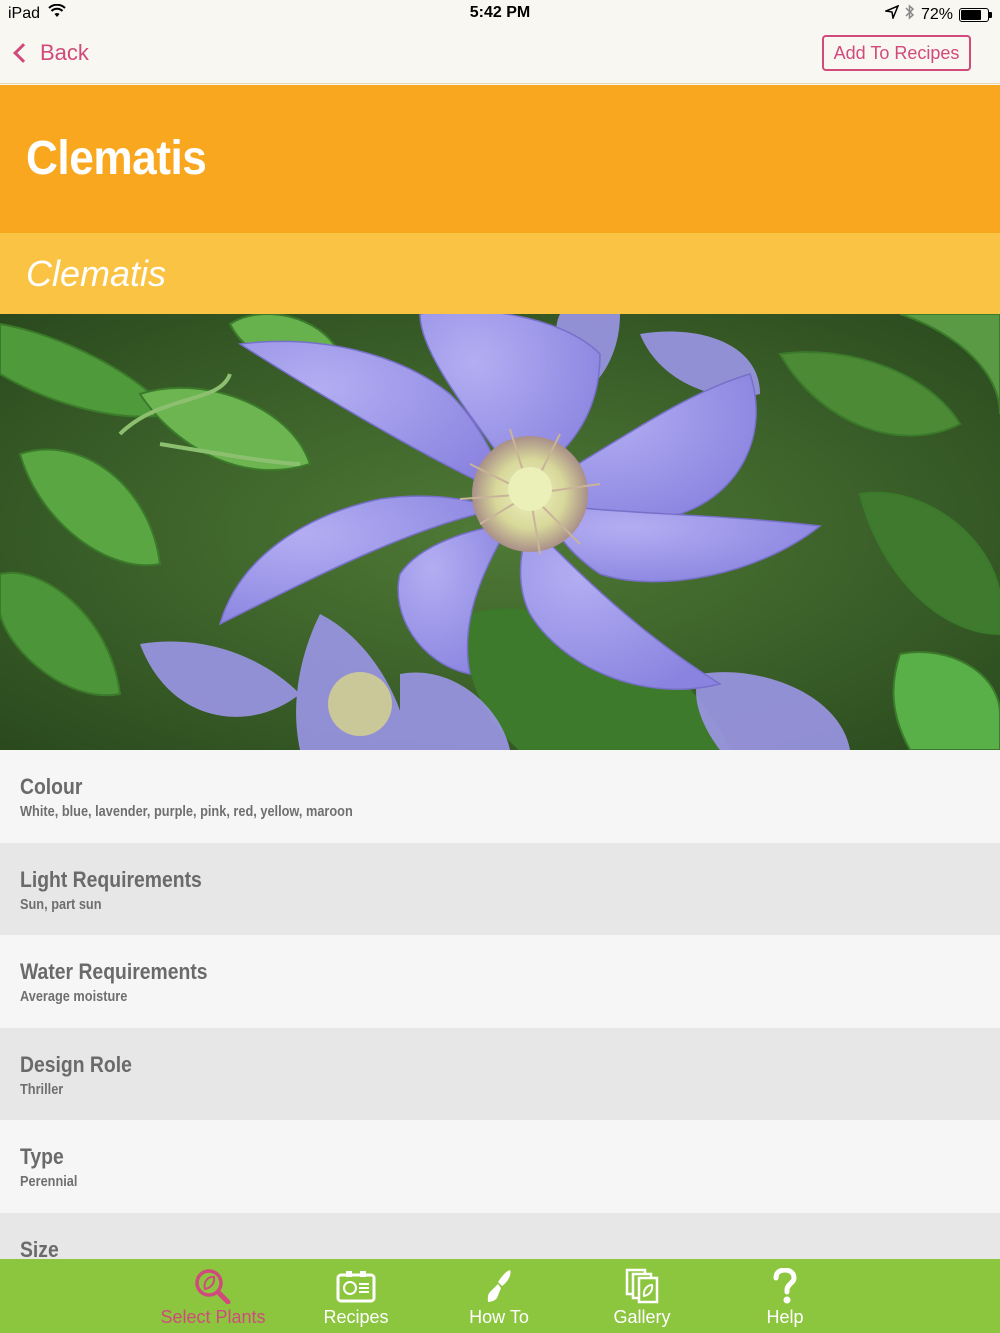 The width and height of the screenshot is (1000, 1333). I want to click on tab-label: How To, so click(499, 1317).